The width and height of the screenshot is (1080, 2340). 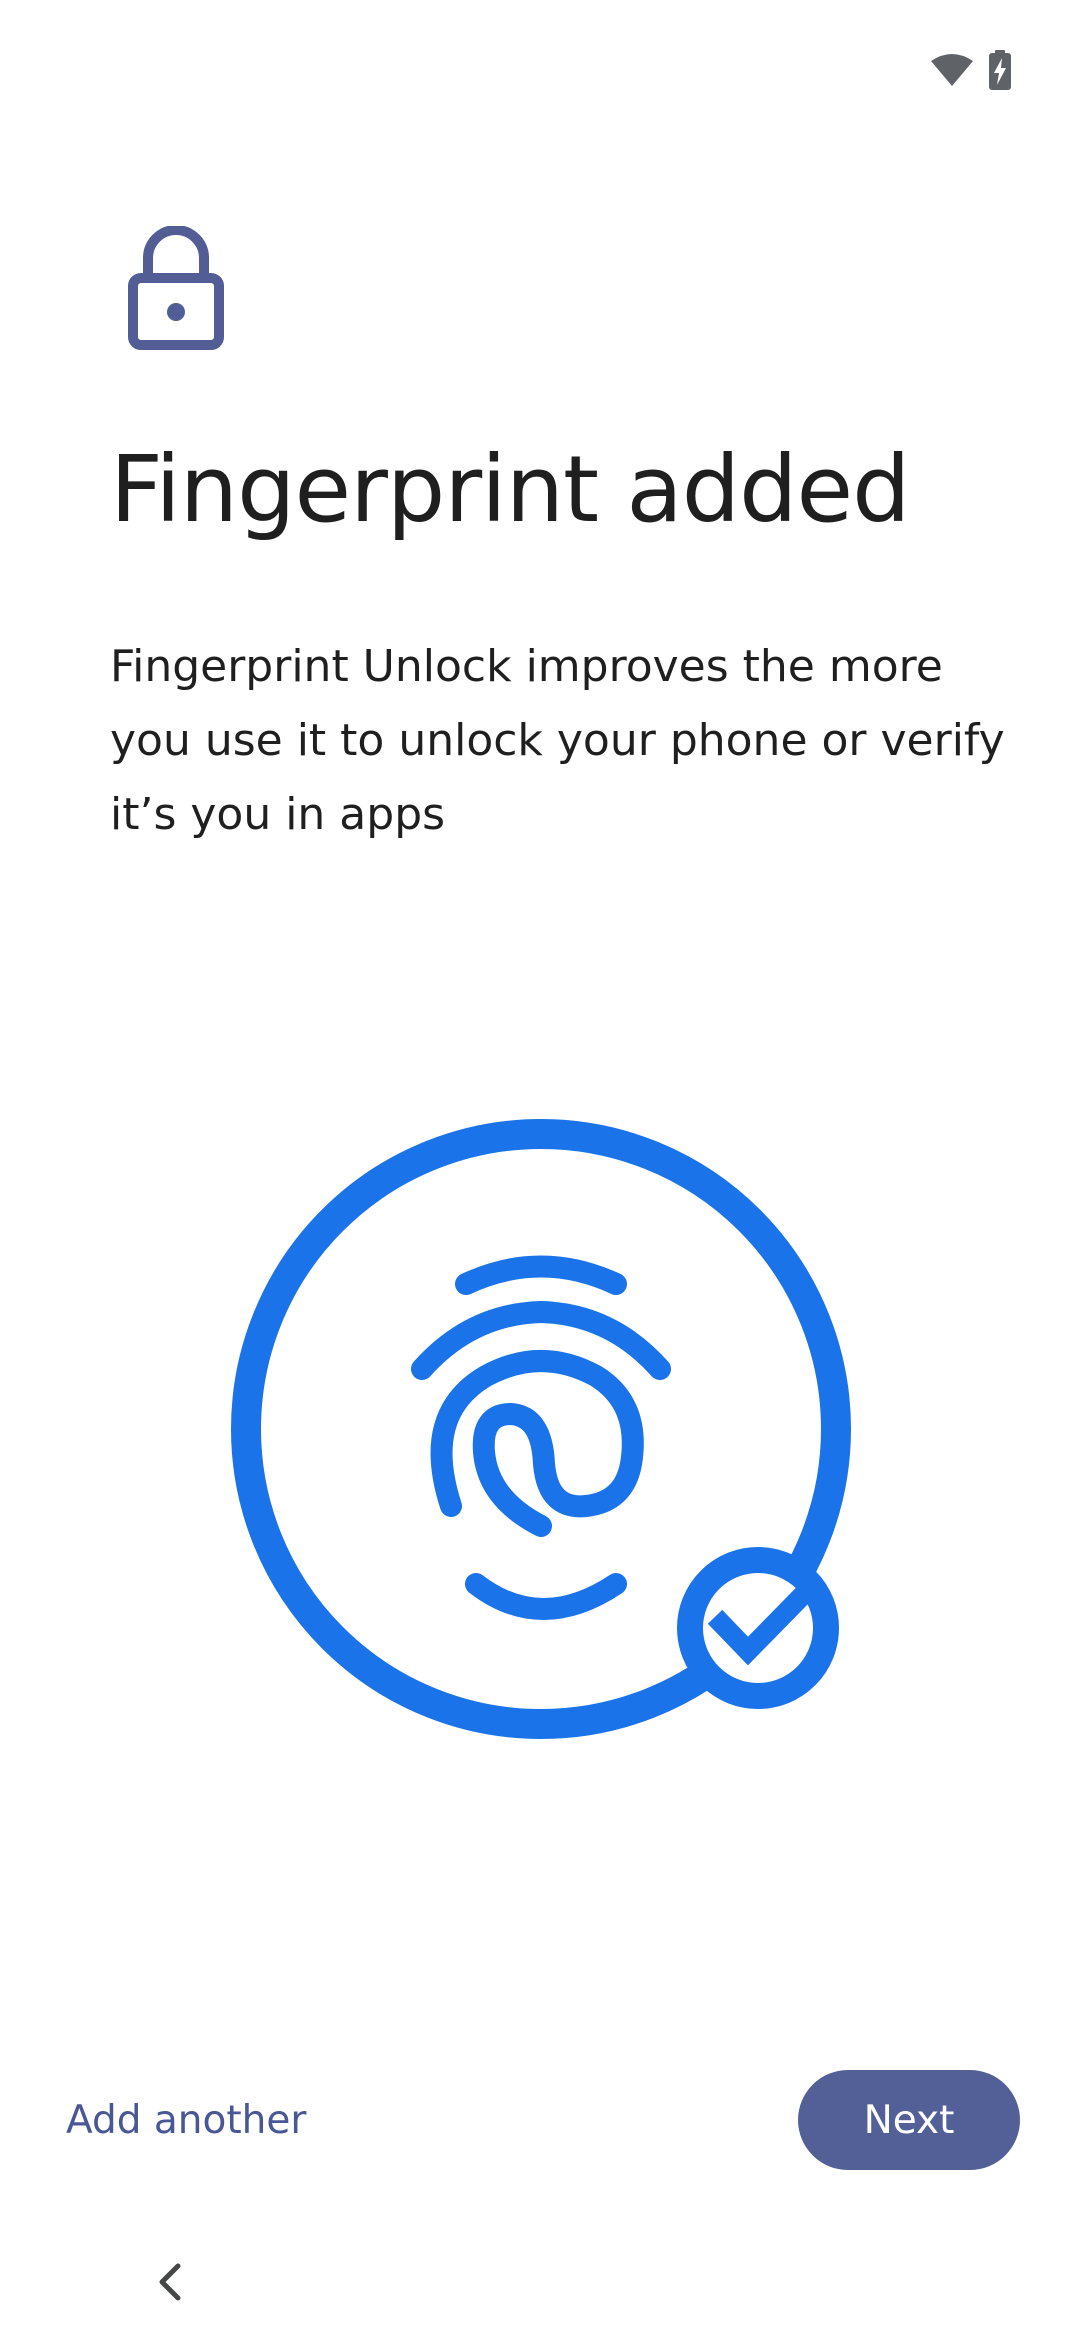 I want to click on navigation-bar, so click(x=540, y=2285).